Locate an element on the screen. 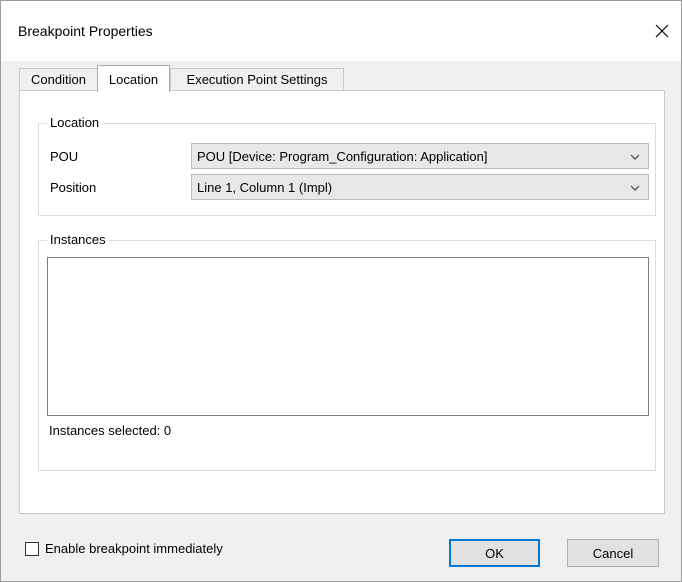 The width and height of the screenshot is (682, 582). enable-breakpoint-checkbox is located at coordinates (32, 549).